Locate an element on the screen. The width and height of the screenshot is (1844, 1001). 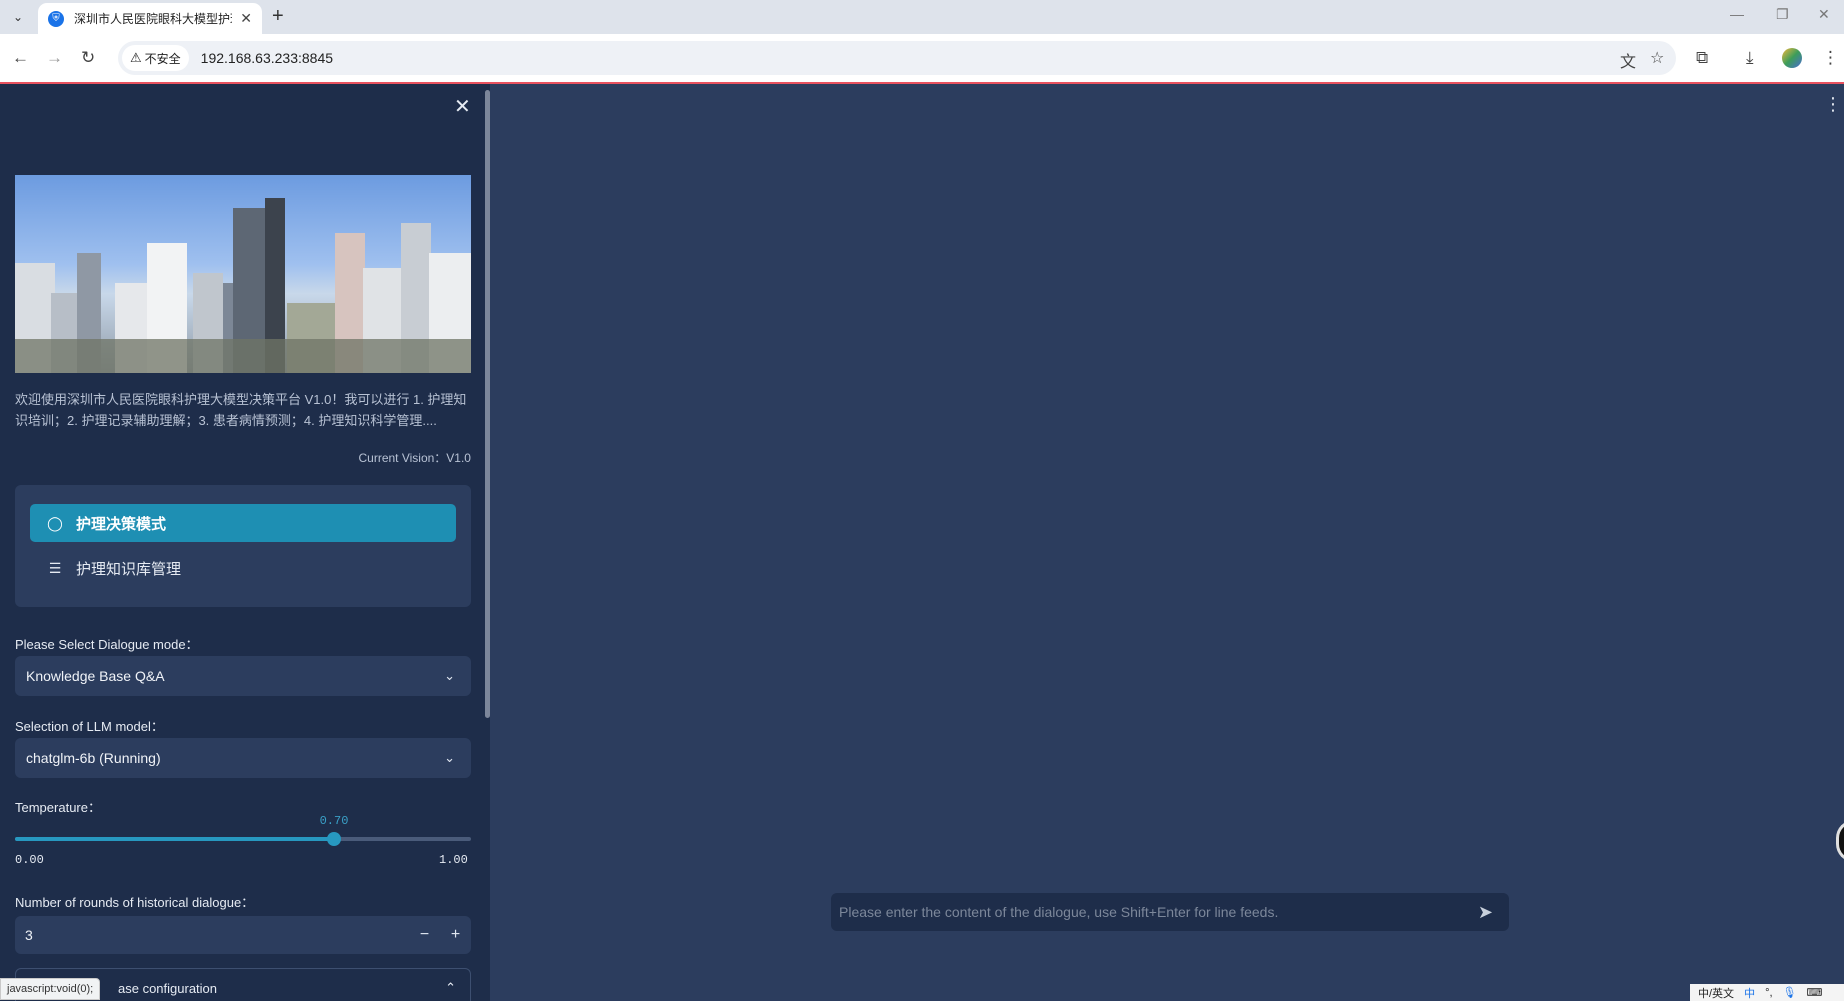
floating-assistant-widget is located at coordinates (1840, 841).